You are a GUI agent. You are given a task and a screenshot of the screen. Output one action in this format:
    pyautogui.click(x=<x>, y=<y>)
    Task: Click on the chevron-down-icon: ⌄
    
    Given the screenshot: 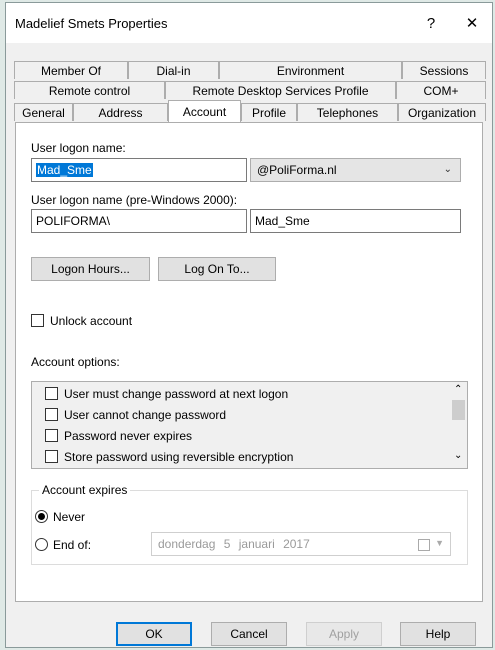 What is the action you would take?
    pyautogui.click(x=447, y=169)
    